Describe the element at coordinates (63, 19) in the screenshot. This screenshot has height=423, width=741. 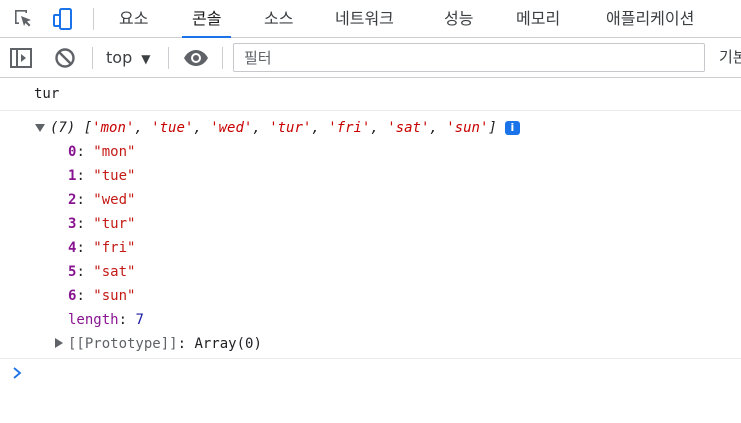
I see `device-toolbar-icon` at that location.